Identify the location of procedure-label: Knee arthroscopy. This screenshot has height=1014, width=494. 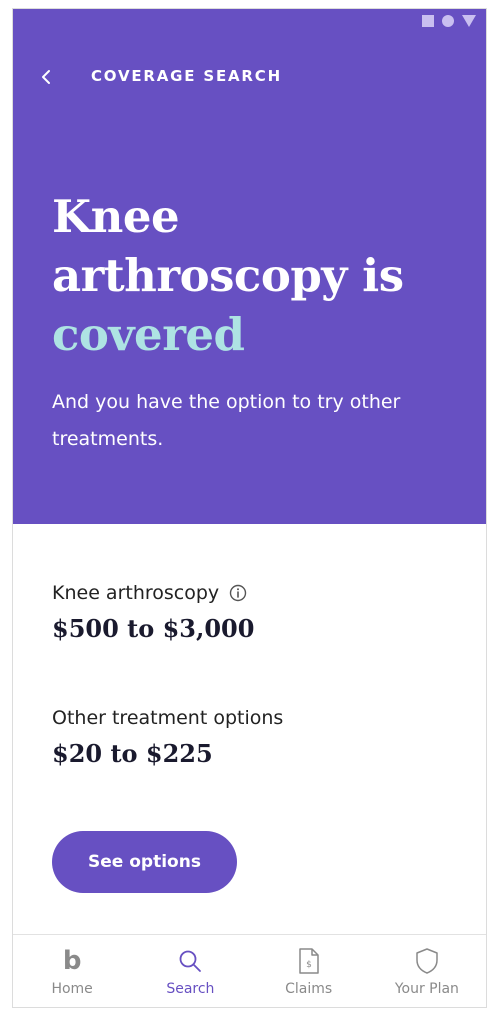
(136, 593).